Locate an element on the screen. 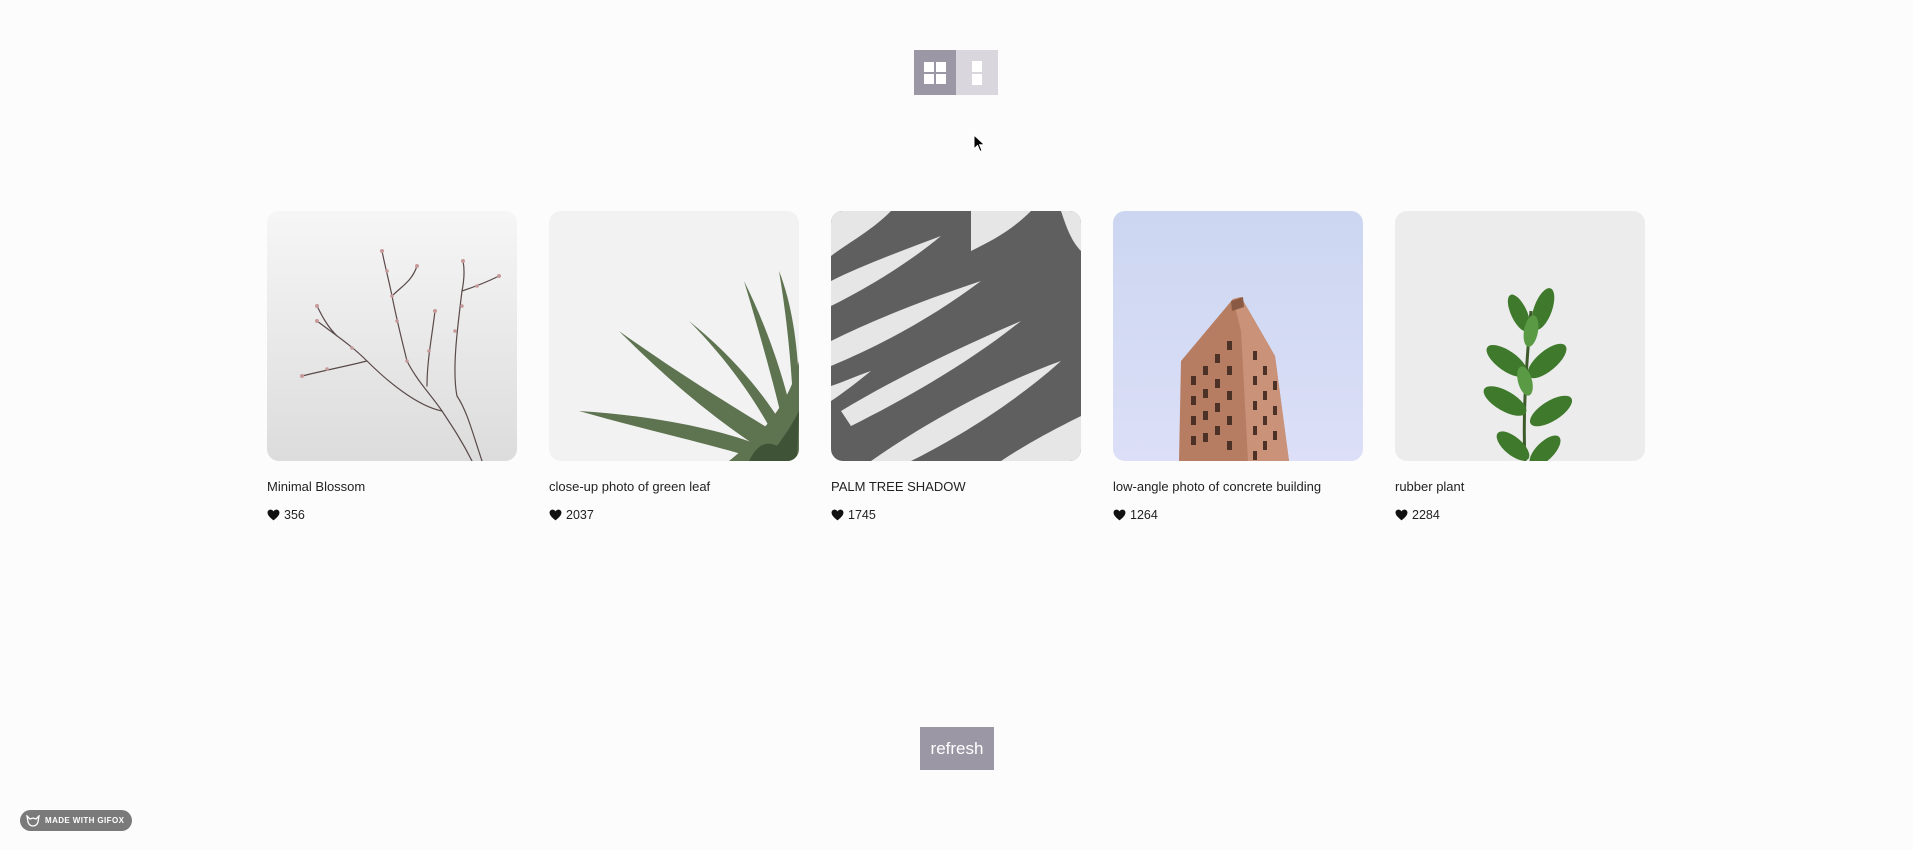 The width and height of the screenshot is (1913, 850). photo-card: rubber plant 2284 is located at coordinates (1520, 367).